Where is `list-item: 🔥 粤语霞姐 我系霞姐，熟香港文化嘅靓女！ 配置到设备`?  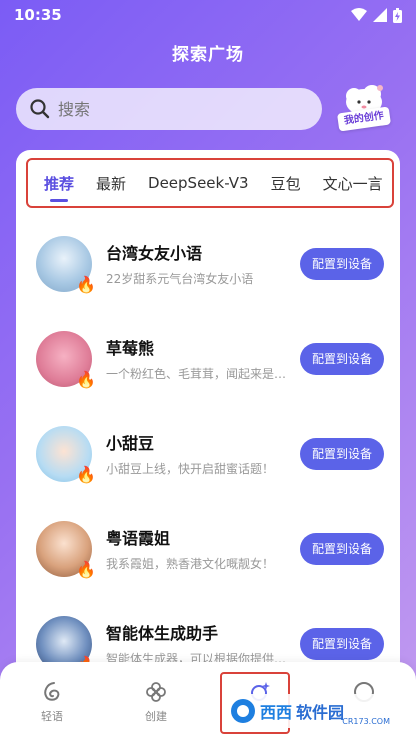 list-item: 🔥 粤语霞姐 我系霞姐，熟香港文化嘅靓女！ 配置到设备 is located at coordinates (208, 548).